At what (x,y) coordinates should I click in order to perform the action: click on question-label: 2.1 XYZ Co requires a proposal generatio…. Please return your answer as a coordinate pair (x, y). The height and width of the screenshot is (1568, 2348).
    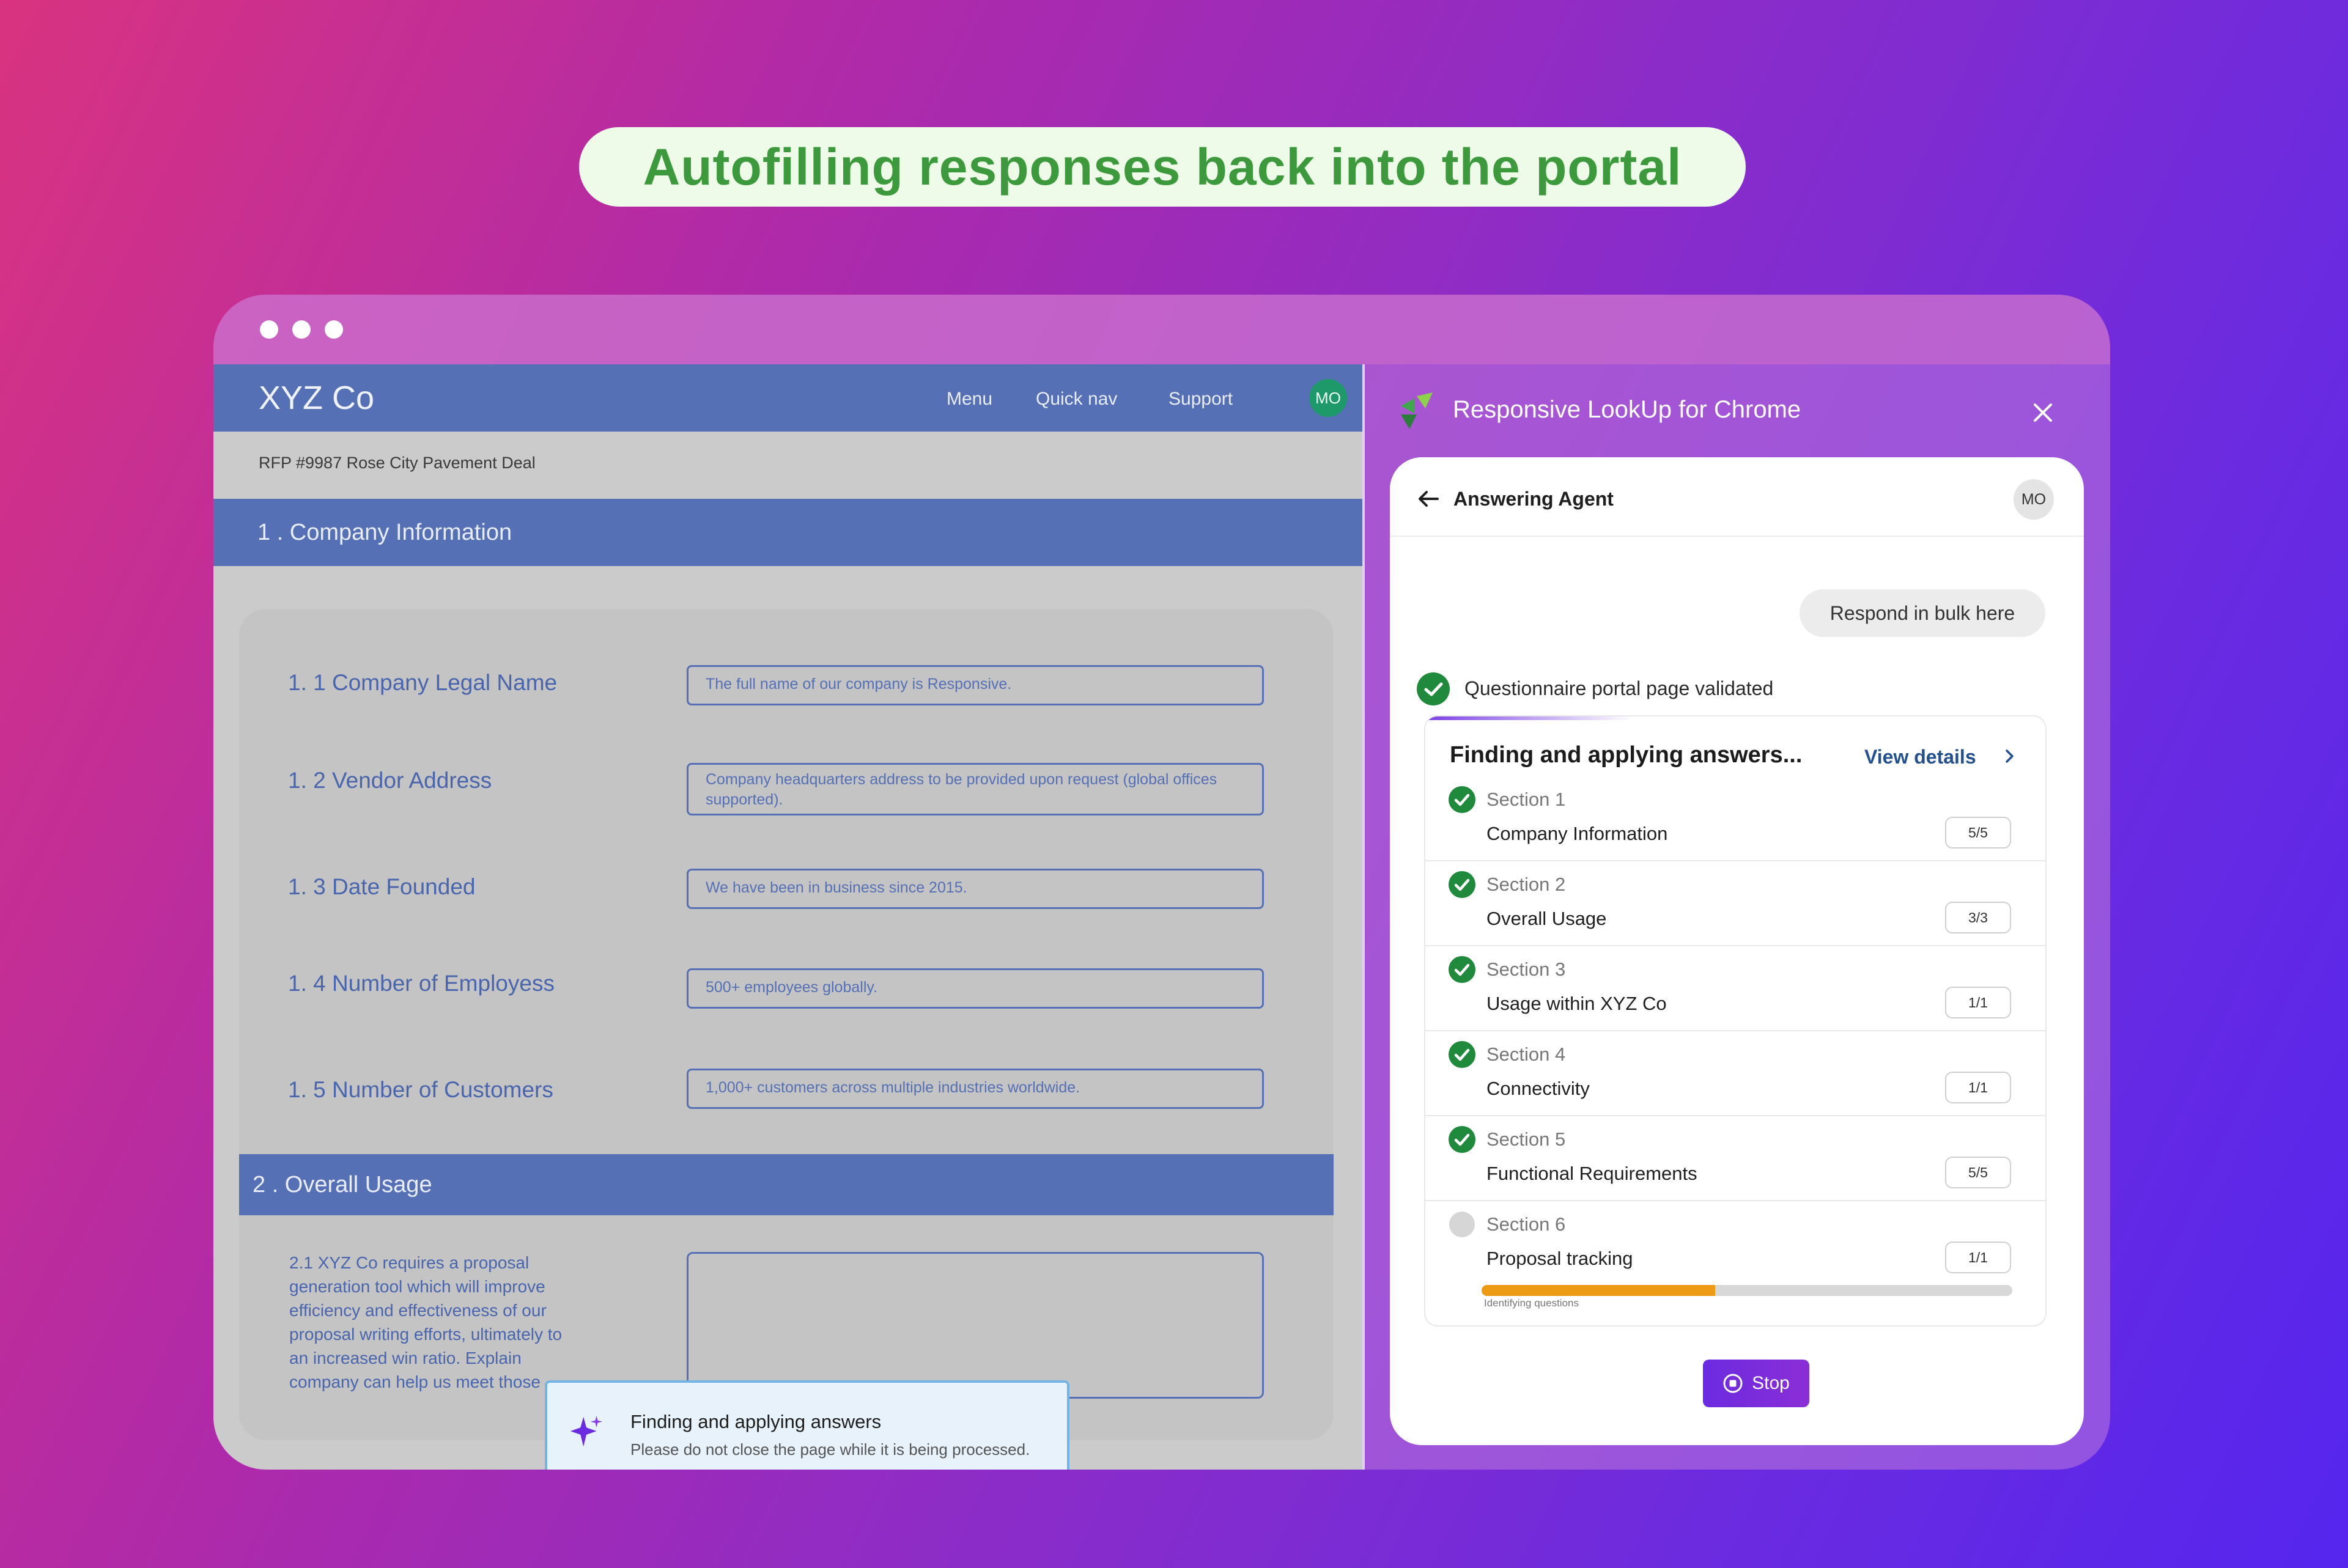
    Looking at the image, I should click on (426, 1322).